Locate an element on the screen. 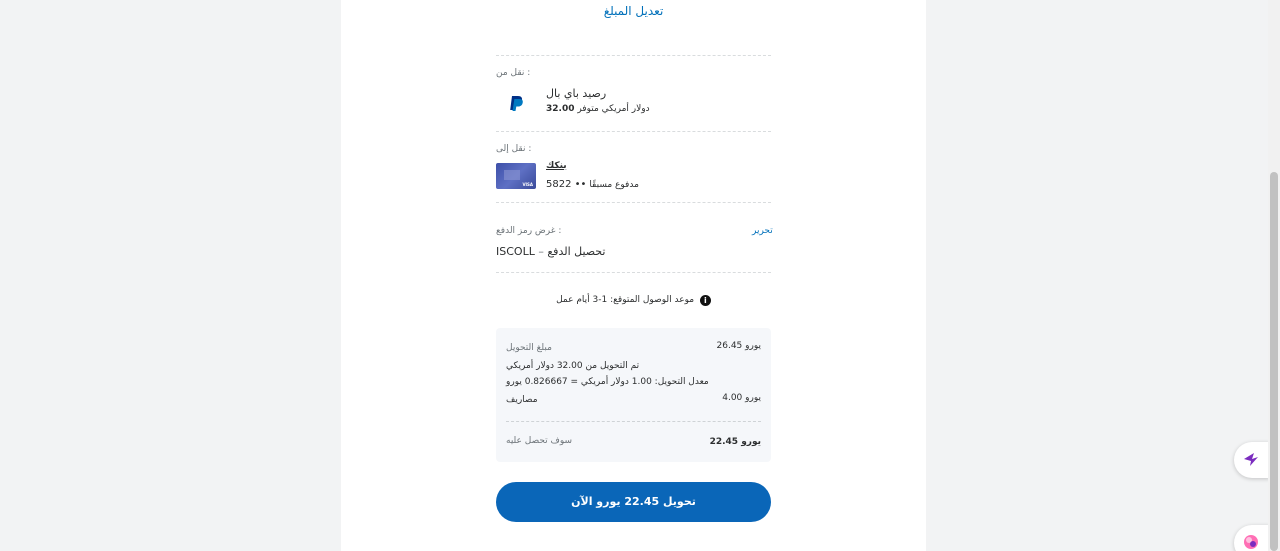 The height and width of the screenshot is (551, 1280). info-icon: i is located at coordinates (705, 300).